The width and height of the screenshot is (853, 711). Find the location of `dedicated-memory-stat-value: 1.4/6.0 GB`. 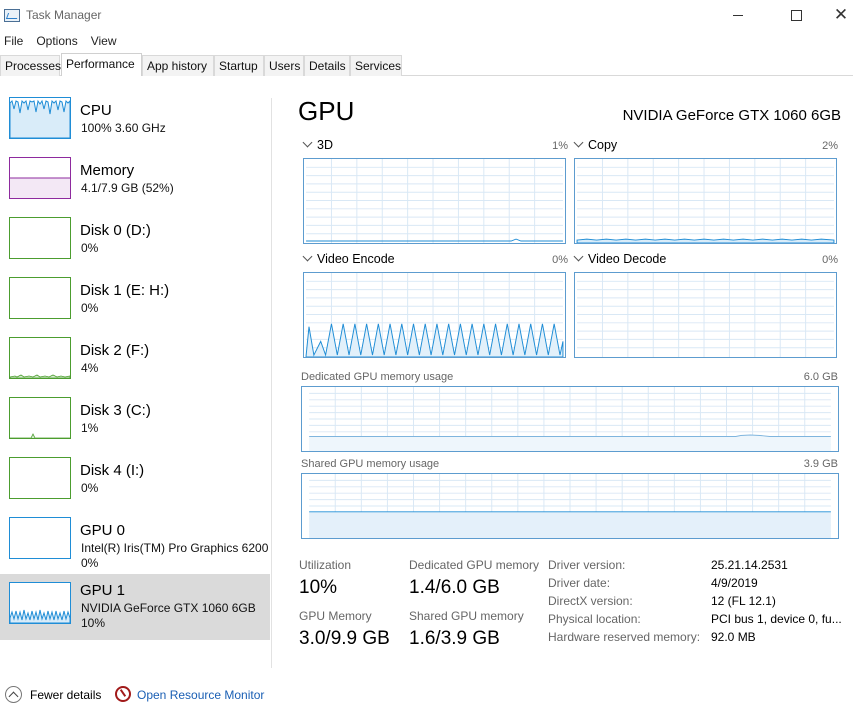

dedicated-memory-stat-value: 1.4/6.0 GB is located at coordinates (454, 587).